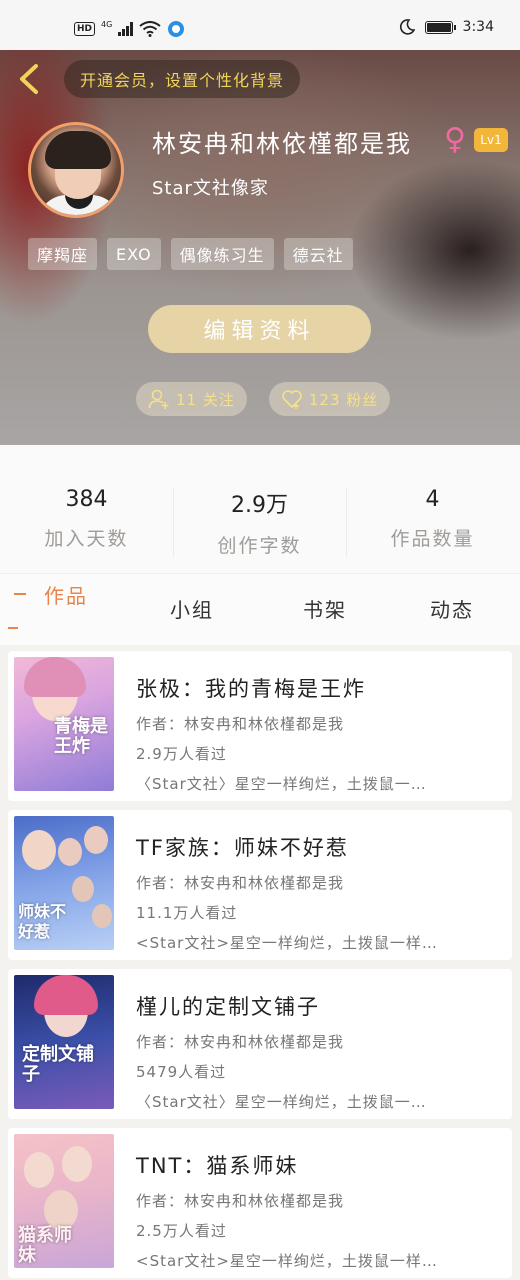 The width and height of the screenshot is (520, 1280). Describe the element at coordinates (478, 27) in the screenshot. I see `clock: 3:34` at that location.